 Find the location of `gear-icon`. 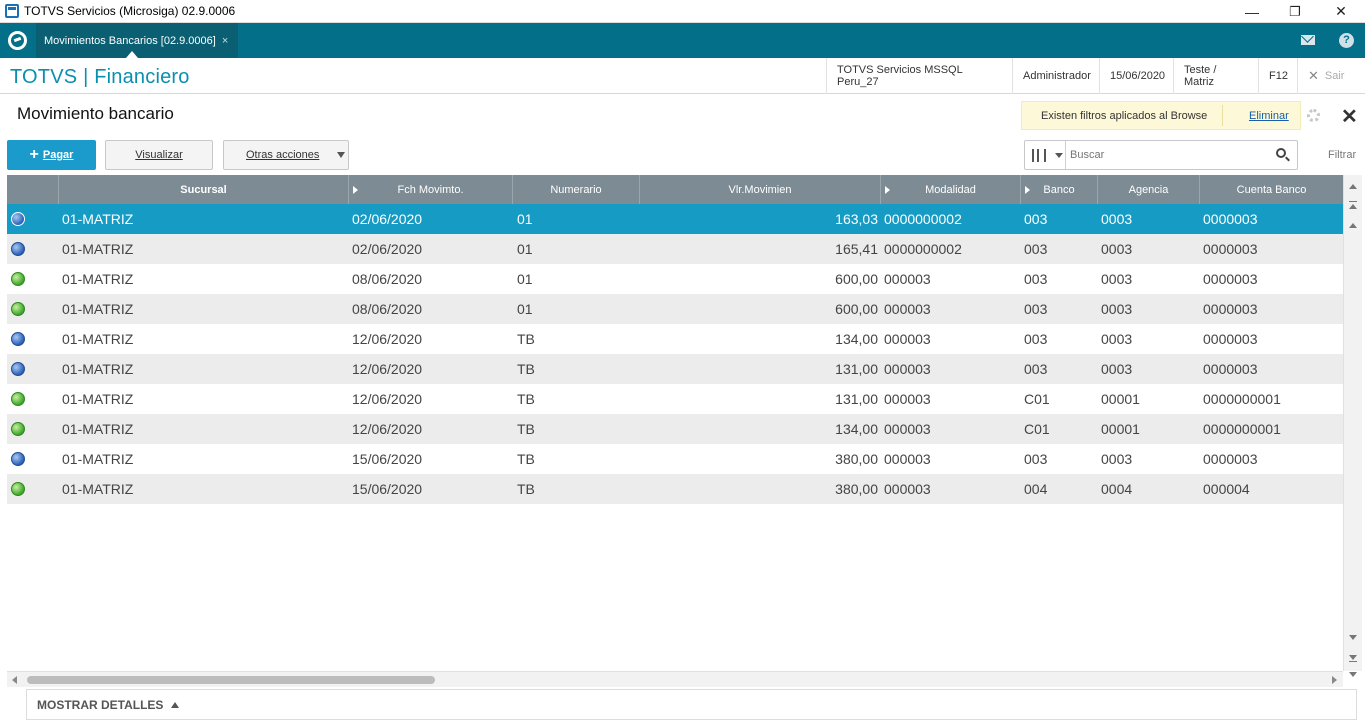

gear-icon is located at coordinates (1313, 115).